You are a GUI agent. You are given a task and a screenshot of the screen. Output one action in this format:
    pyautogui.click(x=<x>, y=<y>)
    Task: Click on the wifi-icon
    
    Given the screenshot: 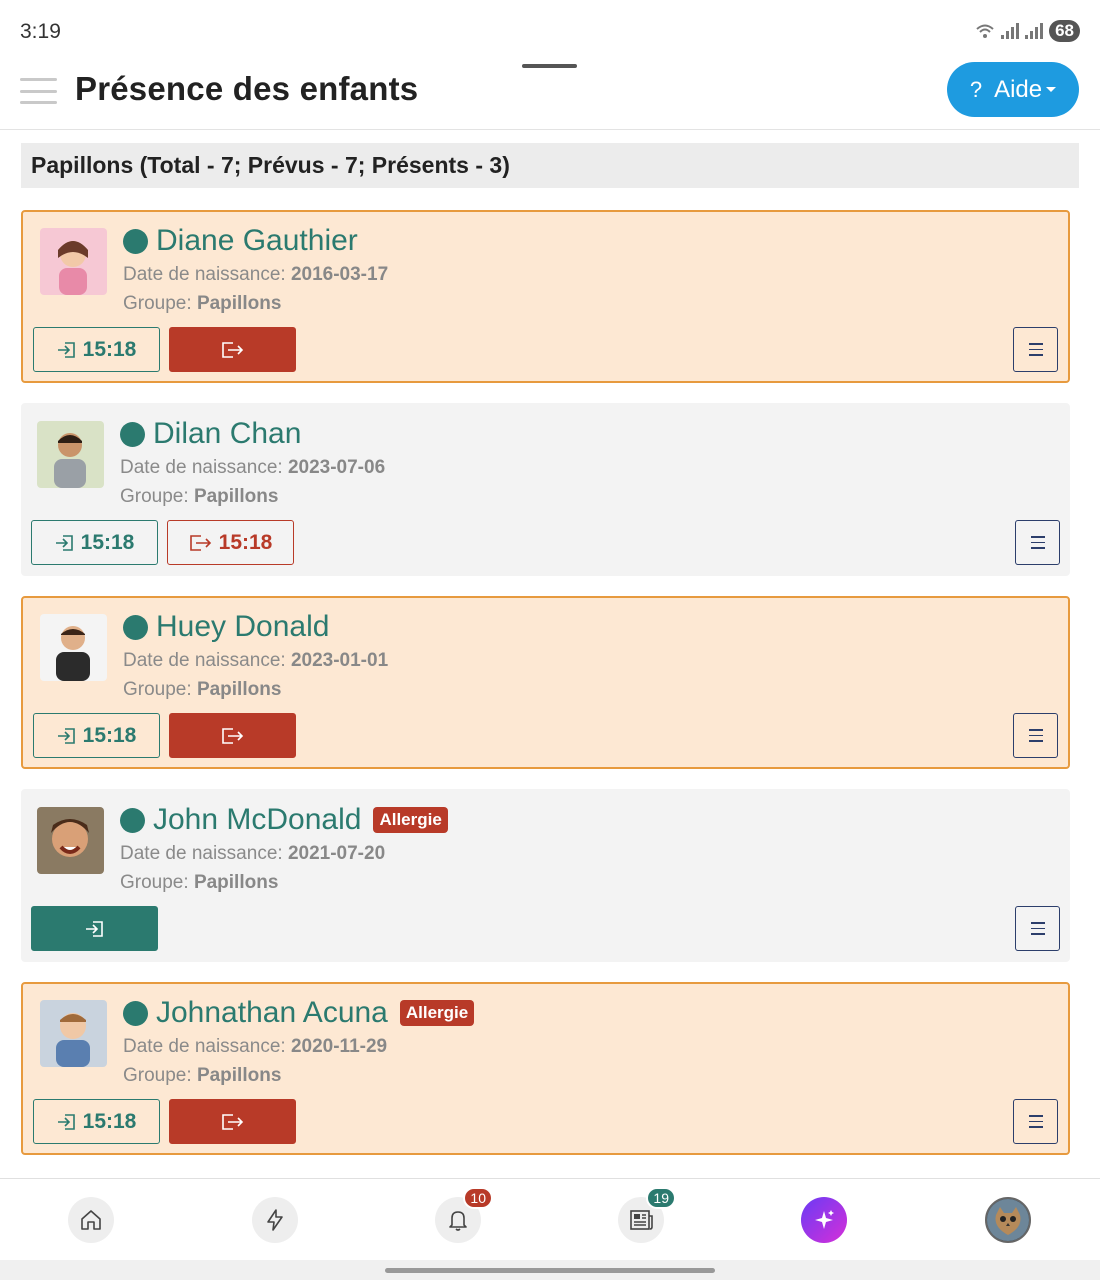 What is the action you would take?
    pyautogui.click(x=985, y=31)
    